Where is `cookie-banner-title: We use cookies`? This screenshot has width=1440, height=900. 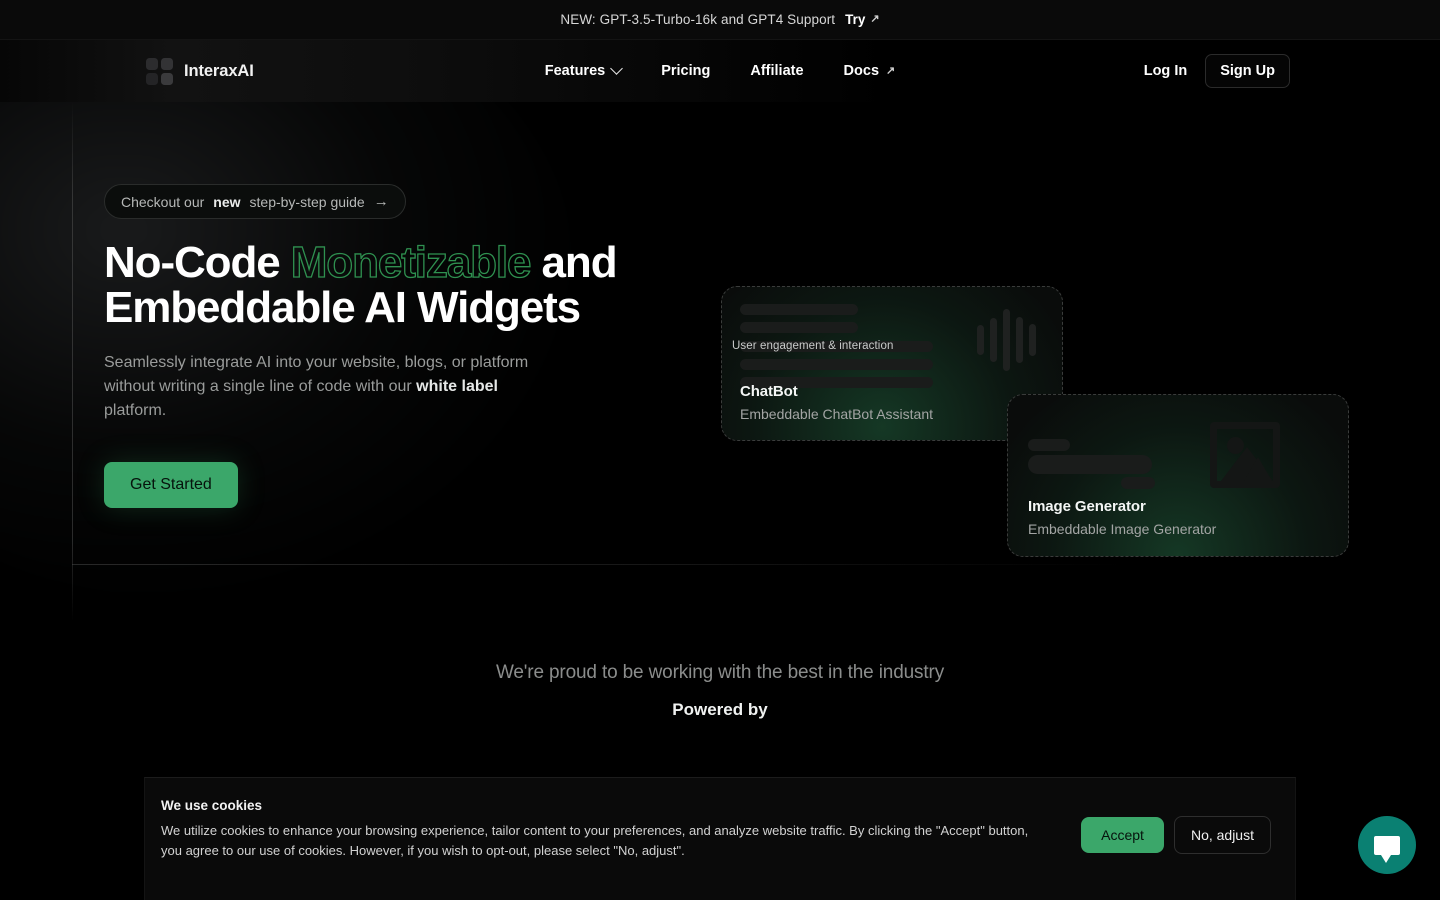 cookie-banner-title: We use cookies is located at coordinates (212, 805).